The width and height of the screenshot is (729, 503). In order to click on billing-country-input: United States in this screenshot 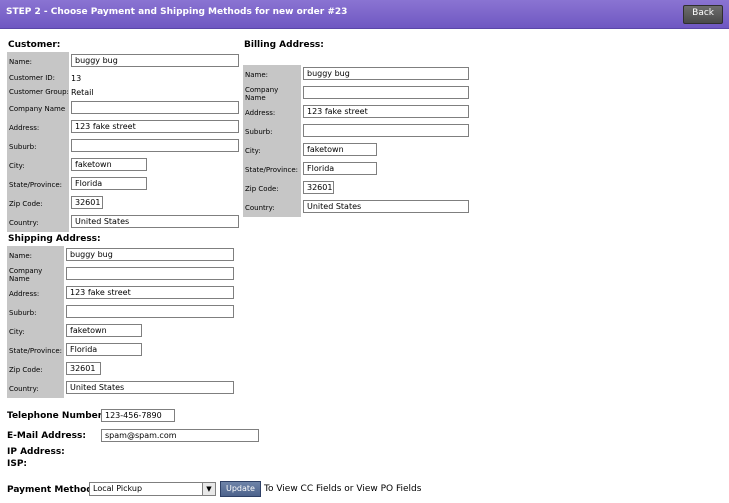, I will do `click(386, 206)`.